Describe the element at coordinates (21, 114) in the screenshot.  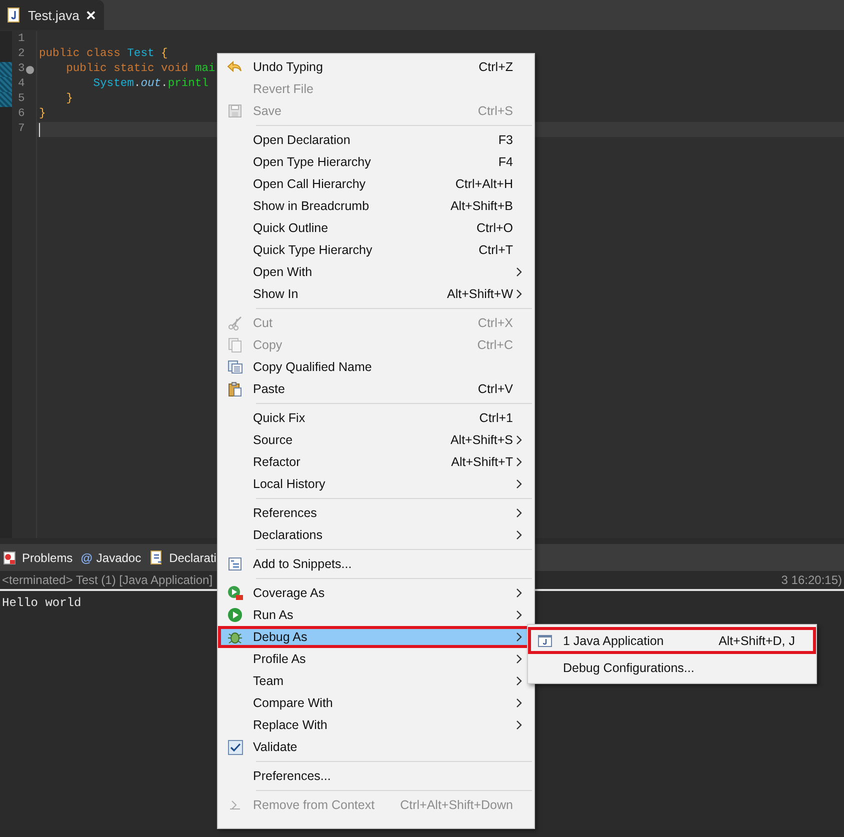
I see `line-number: 6` at that location.